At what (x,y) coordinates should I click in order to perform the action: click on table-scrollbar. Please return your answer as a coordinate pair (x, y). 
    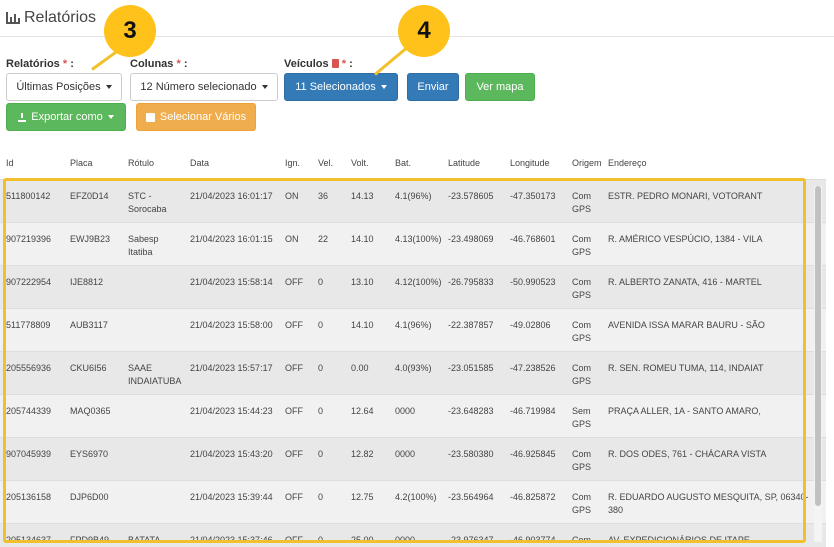
    Looking at the image, I should click on (818, 364).